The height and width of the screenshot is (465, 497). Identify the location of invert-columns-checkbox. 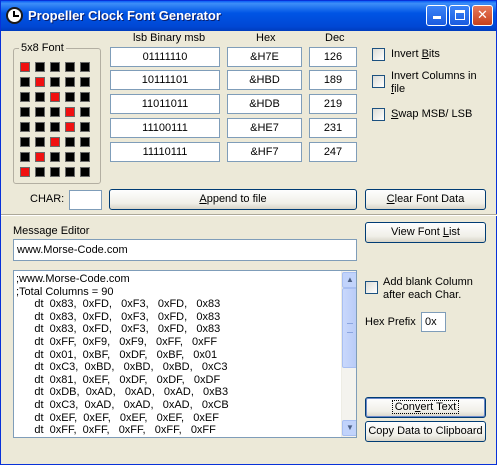
(378, 81).